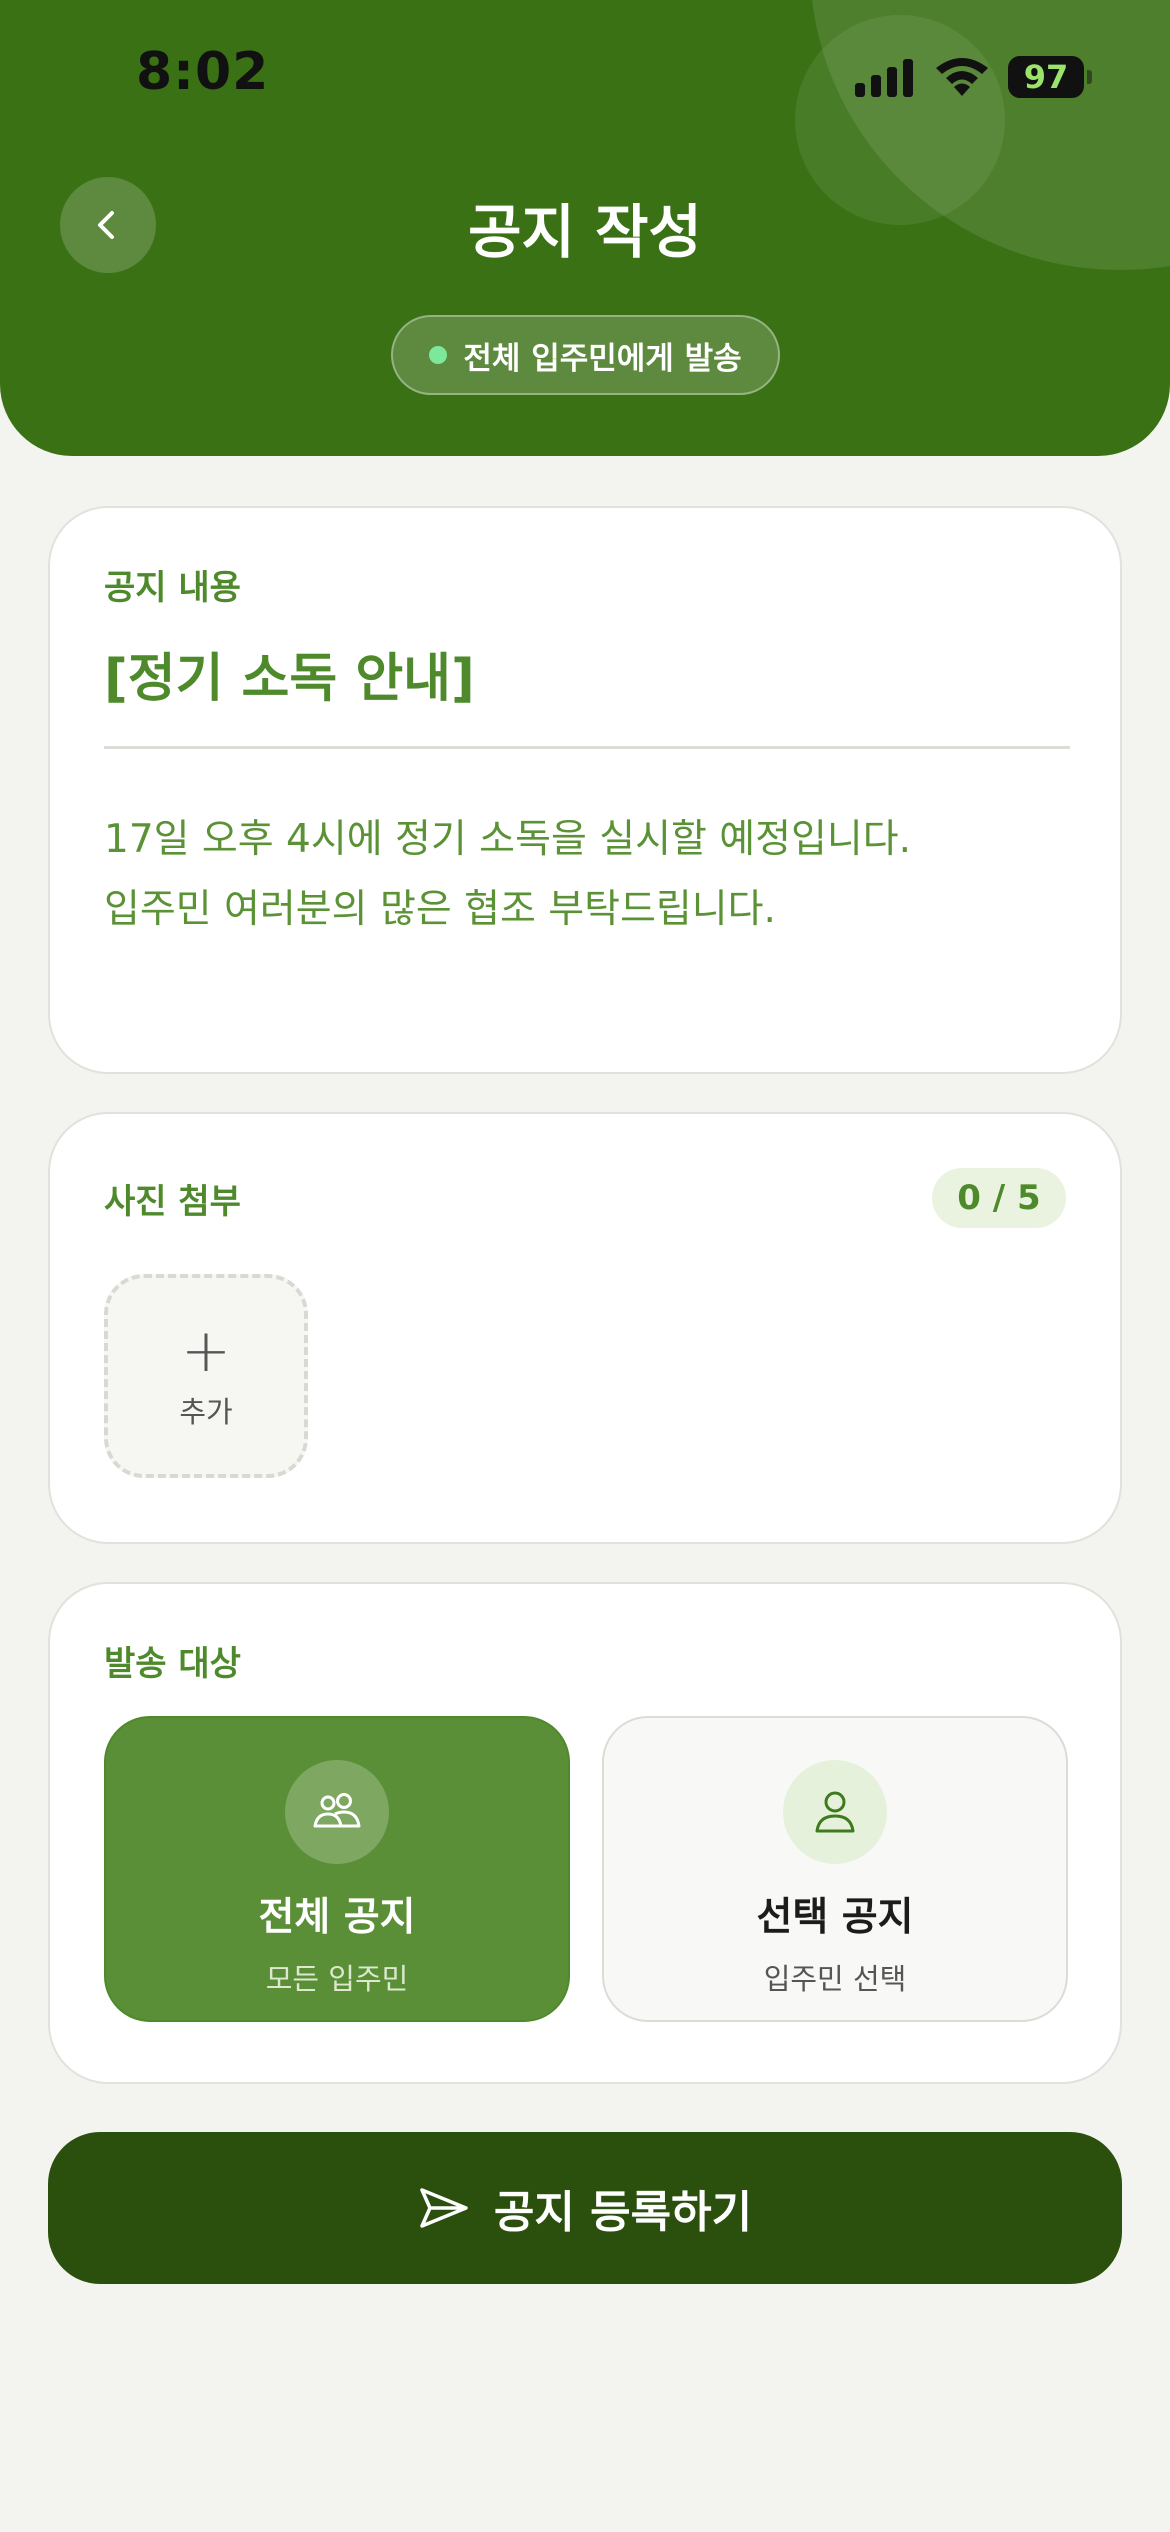 The height and width of the screenshot is (2532, 1170). What do you see at coordinates (587, 747) in the screenshot?
I see `divider` at bounding box center [587, 747].